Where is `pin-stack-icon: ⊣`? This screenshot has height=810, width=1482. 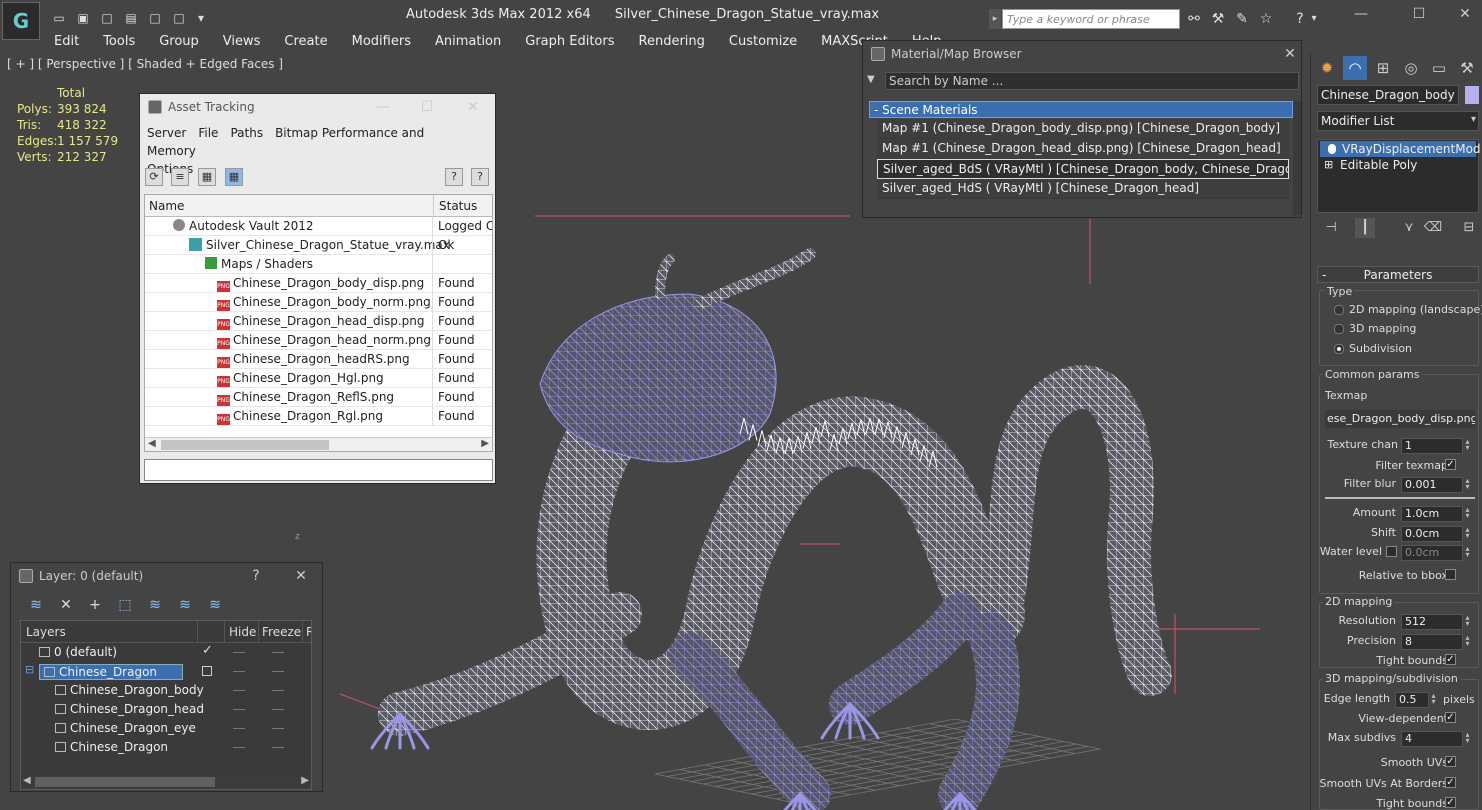 pin-stack-icon: ⊣ is located at coordinates (1331, 228).